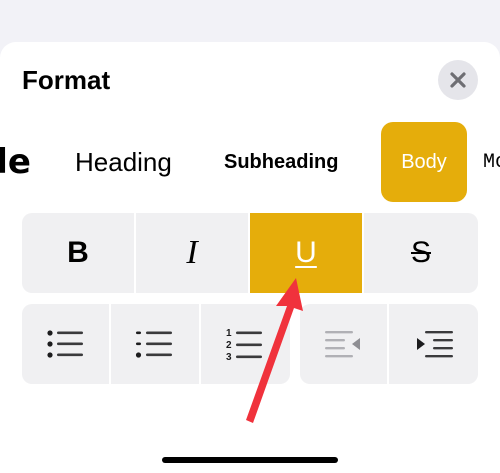 This screenshot has width=500, height=473. Describe the element at coordinates (281, 162) in the screenshot. I see `style-subheading: Subheading` at that location.